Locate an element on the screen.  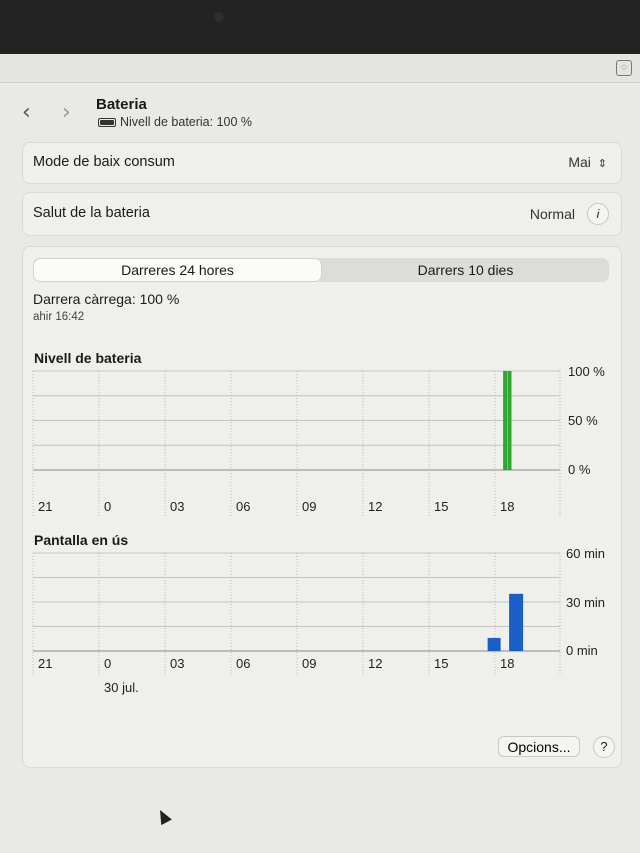
battery-level-subtitle: Nivell de bateria: 100 % is located at coordinates (175, 122).